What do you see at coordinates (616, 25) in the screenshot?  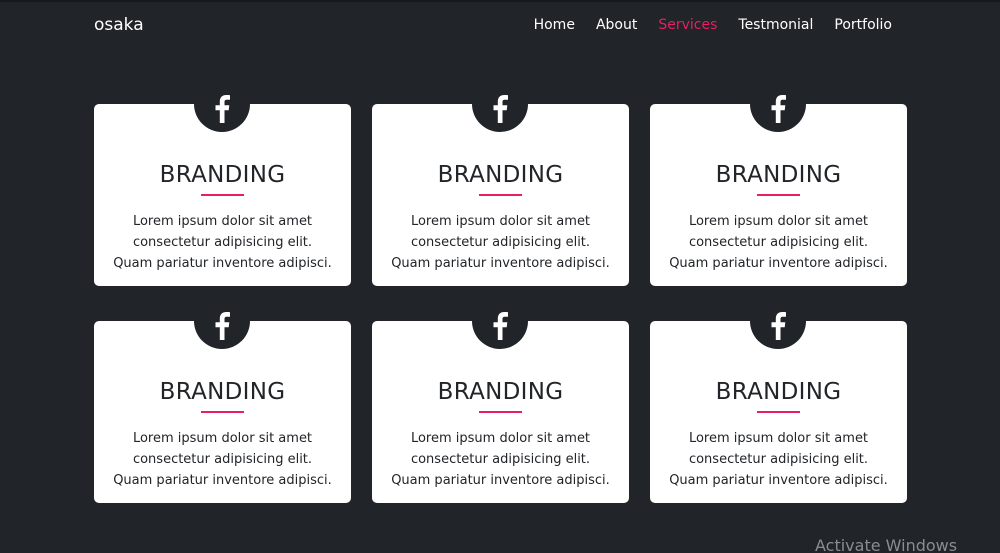 I see `nav-link-about: About` at bounding box center [616, 25].